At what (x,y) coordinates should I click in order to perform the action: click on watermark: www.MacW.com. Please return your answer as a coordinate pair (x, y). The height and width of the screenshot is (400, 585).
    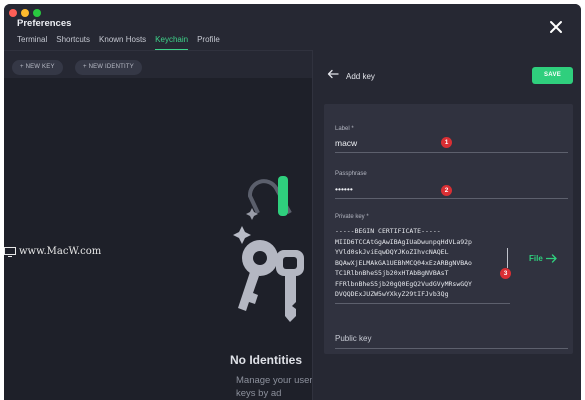
    Looking at the image, I should click on (52, 251).